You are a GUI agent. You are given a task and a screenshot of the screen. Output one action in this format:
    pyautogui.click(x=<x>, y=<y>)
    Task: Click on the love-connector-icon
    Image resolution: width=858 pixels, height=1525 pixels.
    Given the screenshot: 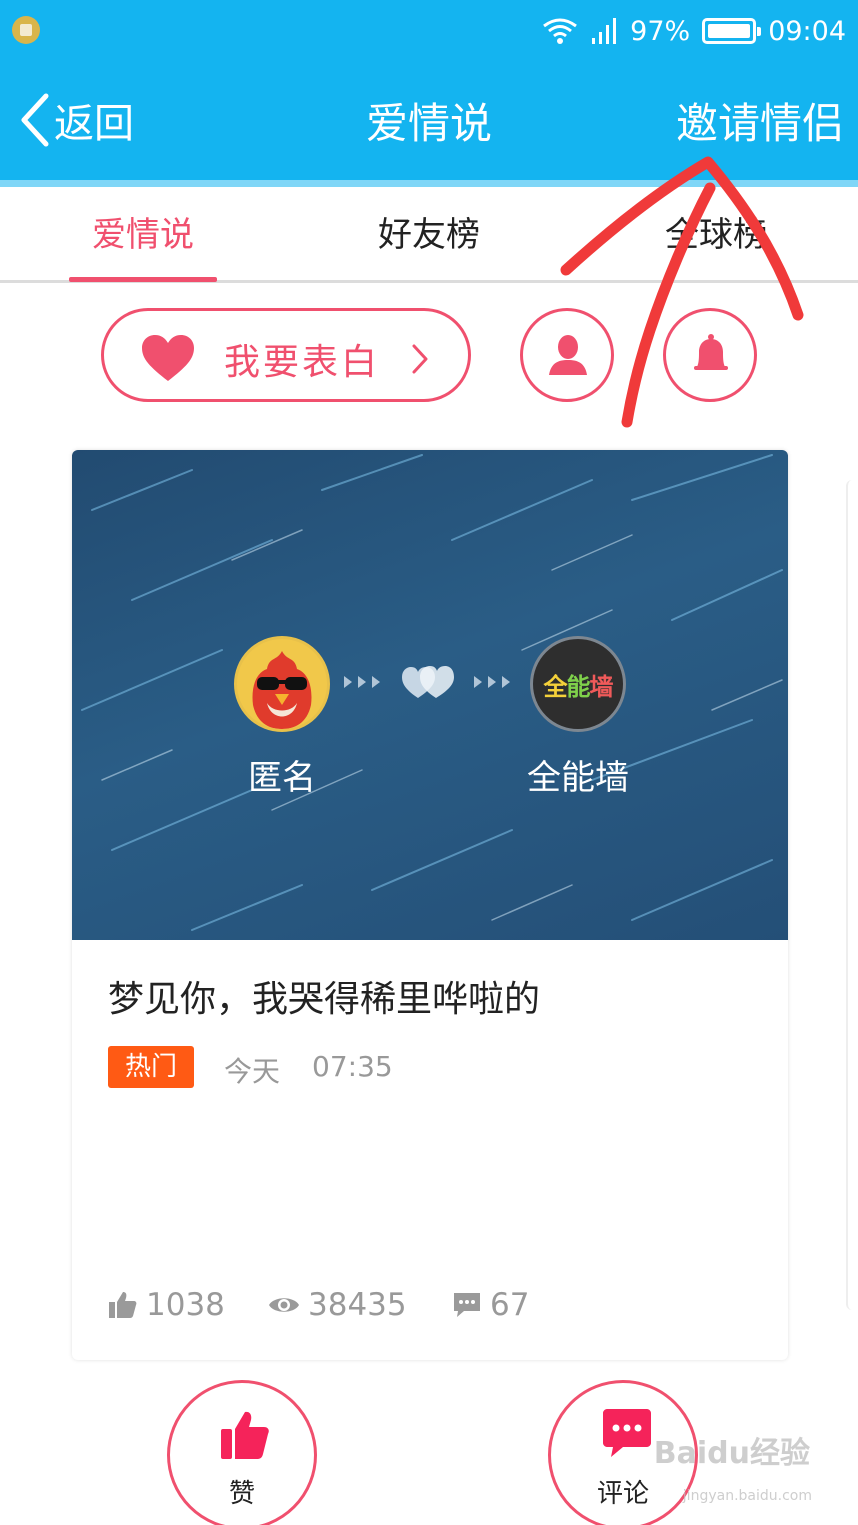 What is the action you would take?
    pyautogui.click(x=427, y=682)
    